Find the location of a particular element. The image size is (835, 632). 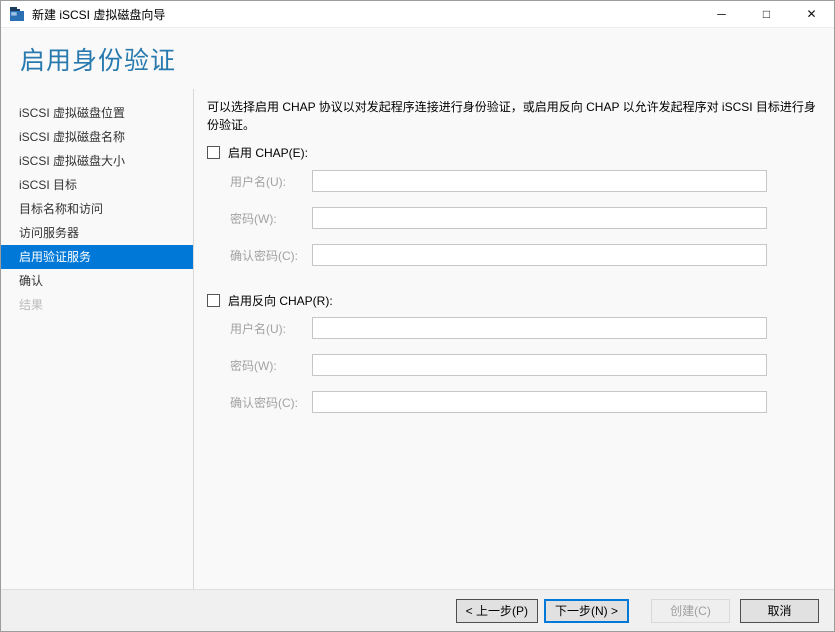

reverse-chap-username-input is located at coordinates (539, 328).